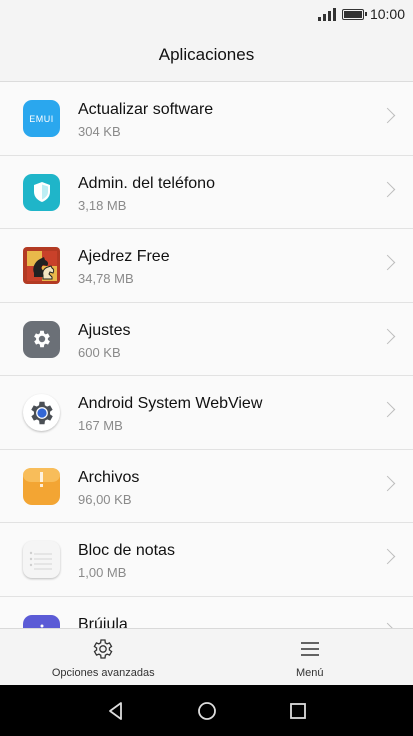 Image resolution: width=413 pixels, height=736 pixels. What do you see at coordinates (206, 14) in the screenshot?
I see `status-bar: 10:00` at bounding box center [206, 14].